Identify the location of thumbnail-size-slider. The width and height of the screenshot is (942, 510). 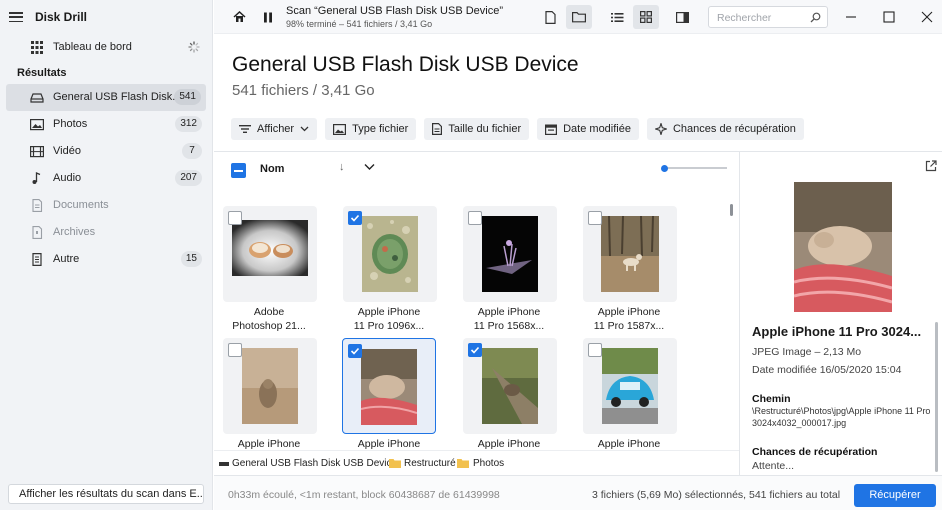
(696, 168).